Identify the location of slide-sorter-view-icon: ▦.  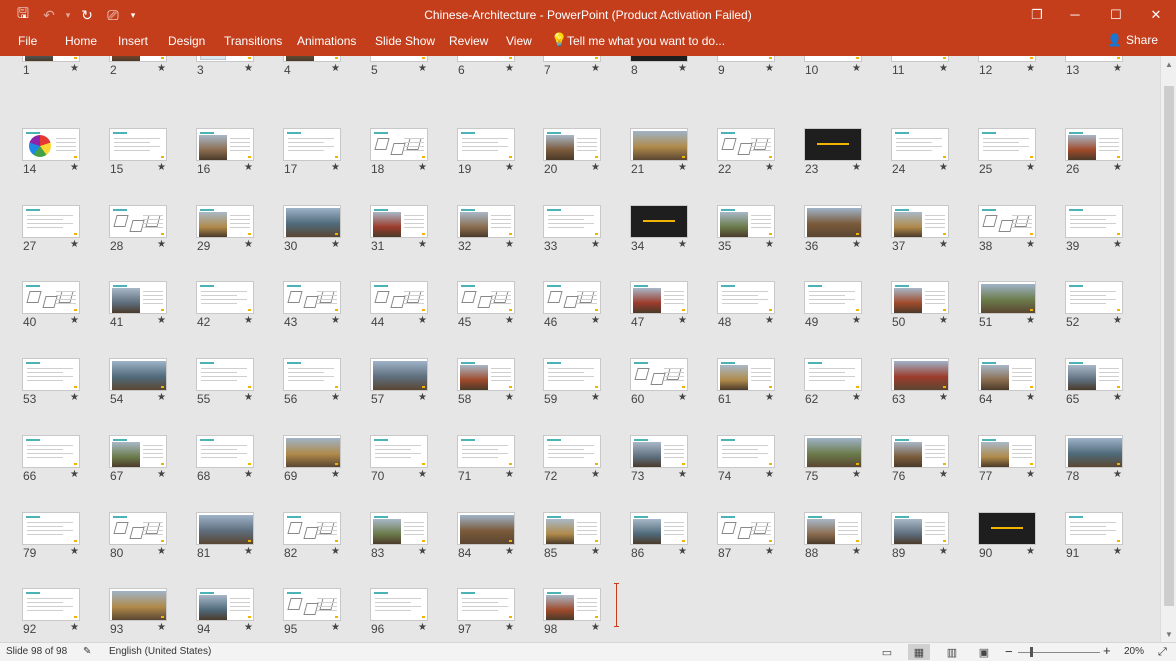
(919, 652).